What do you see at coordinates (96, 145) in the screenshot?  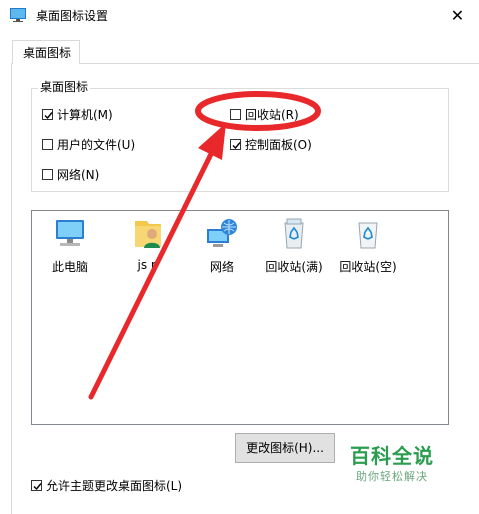 I see `checkbox-label: 用户的文件(U)` at bounding box center [96, 145].